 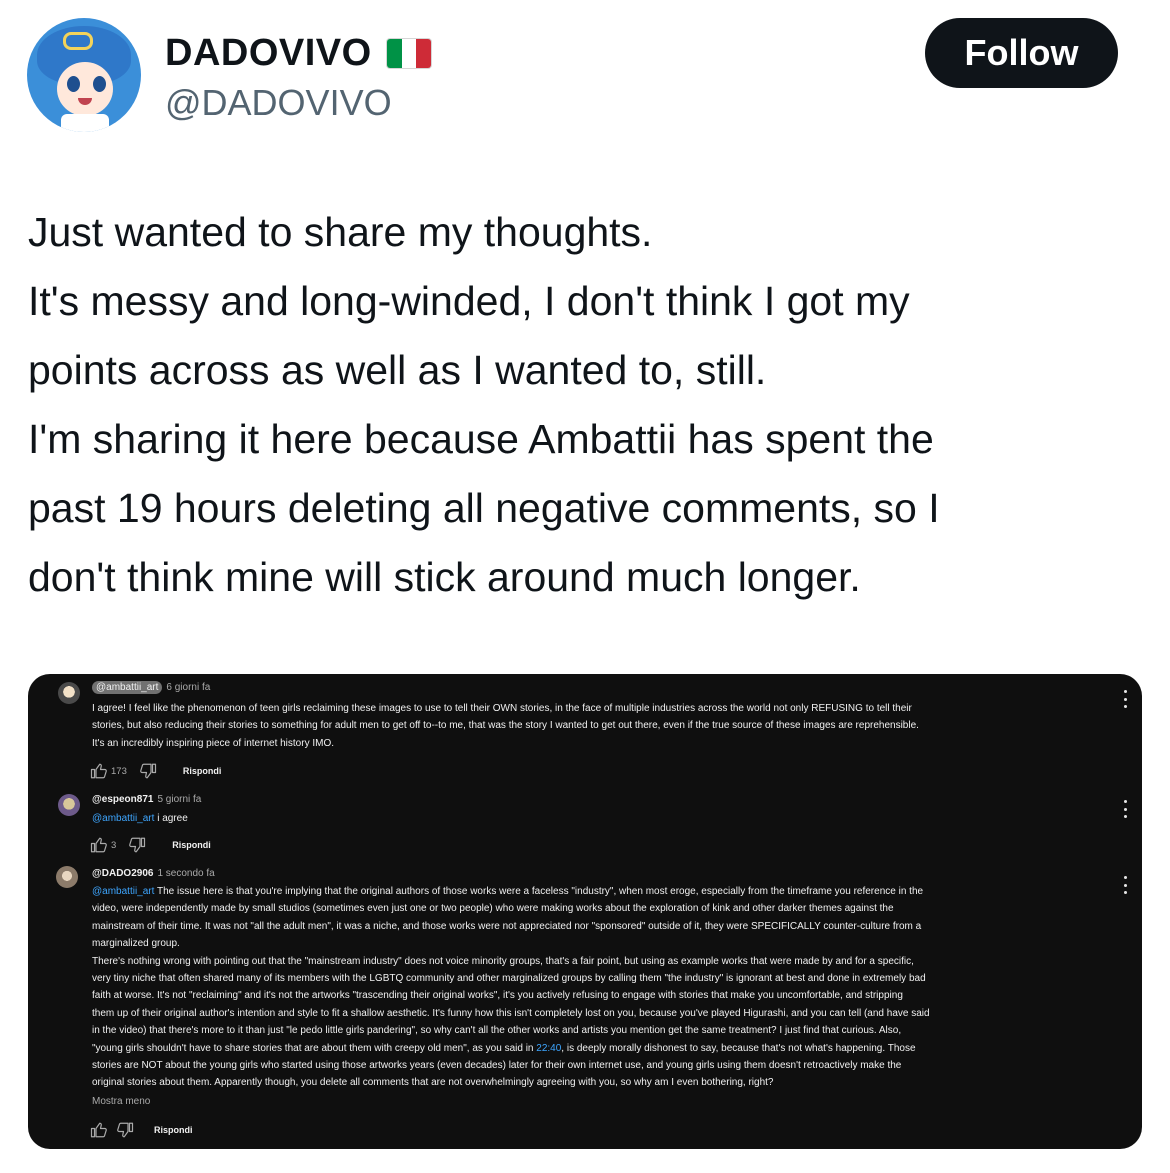 I want to click on display-name: DADOVIVO, so click(x=268, y=53).